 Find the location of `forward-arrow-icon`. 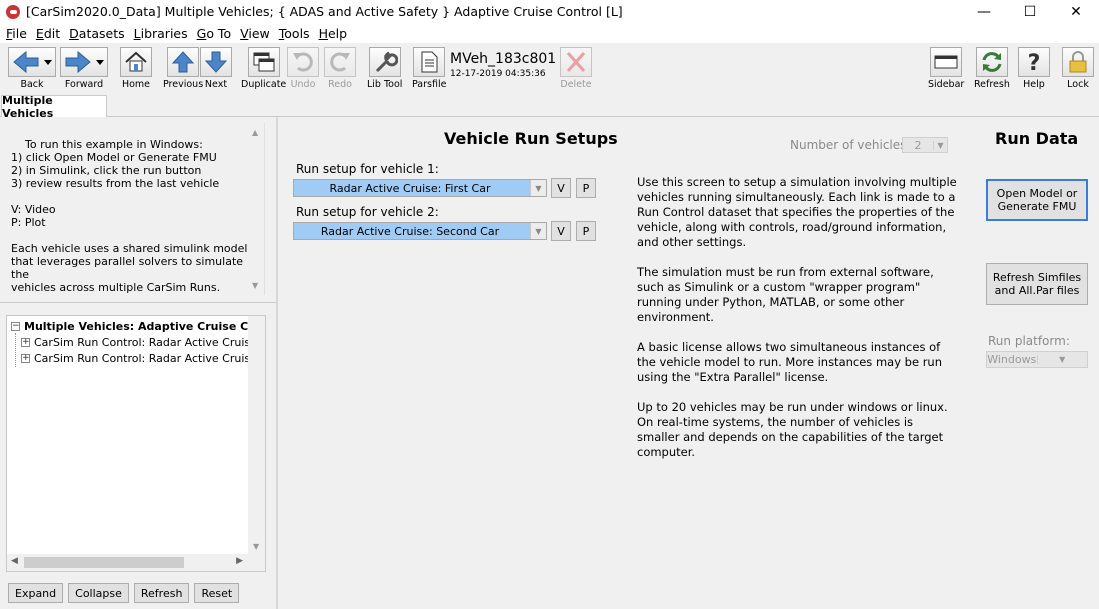

forward-arrow-icon is located at coordinates (84, 62).